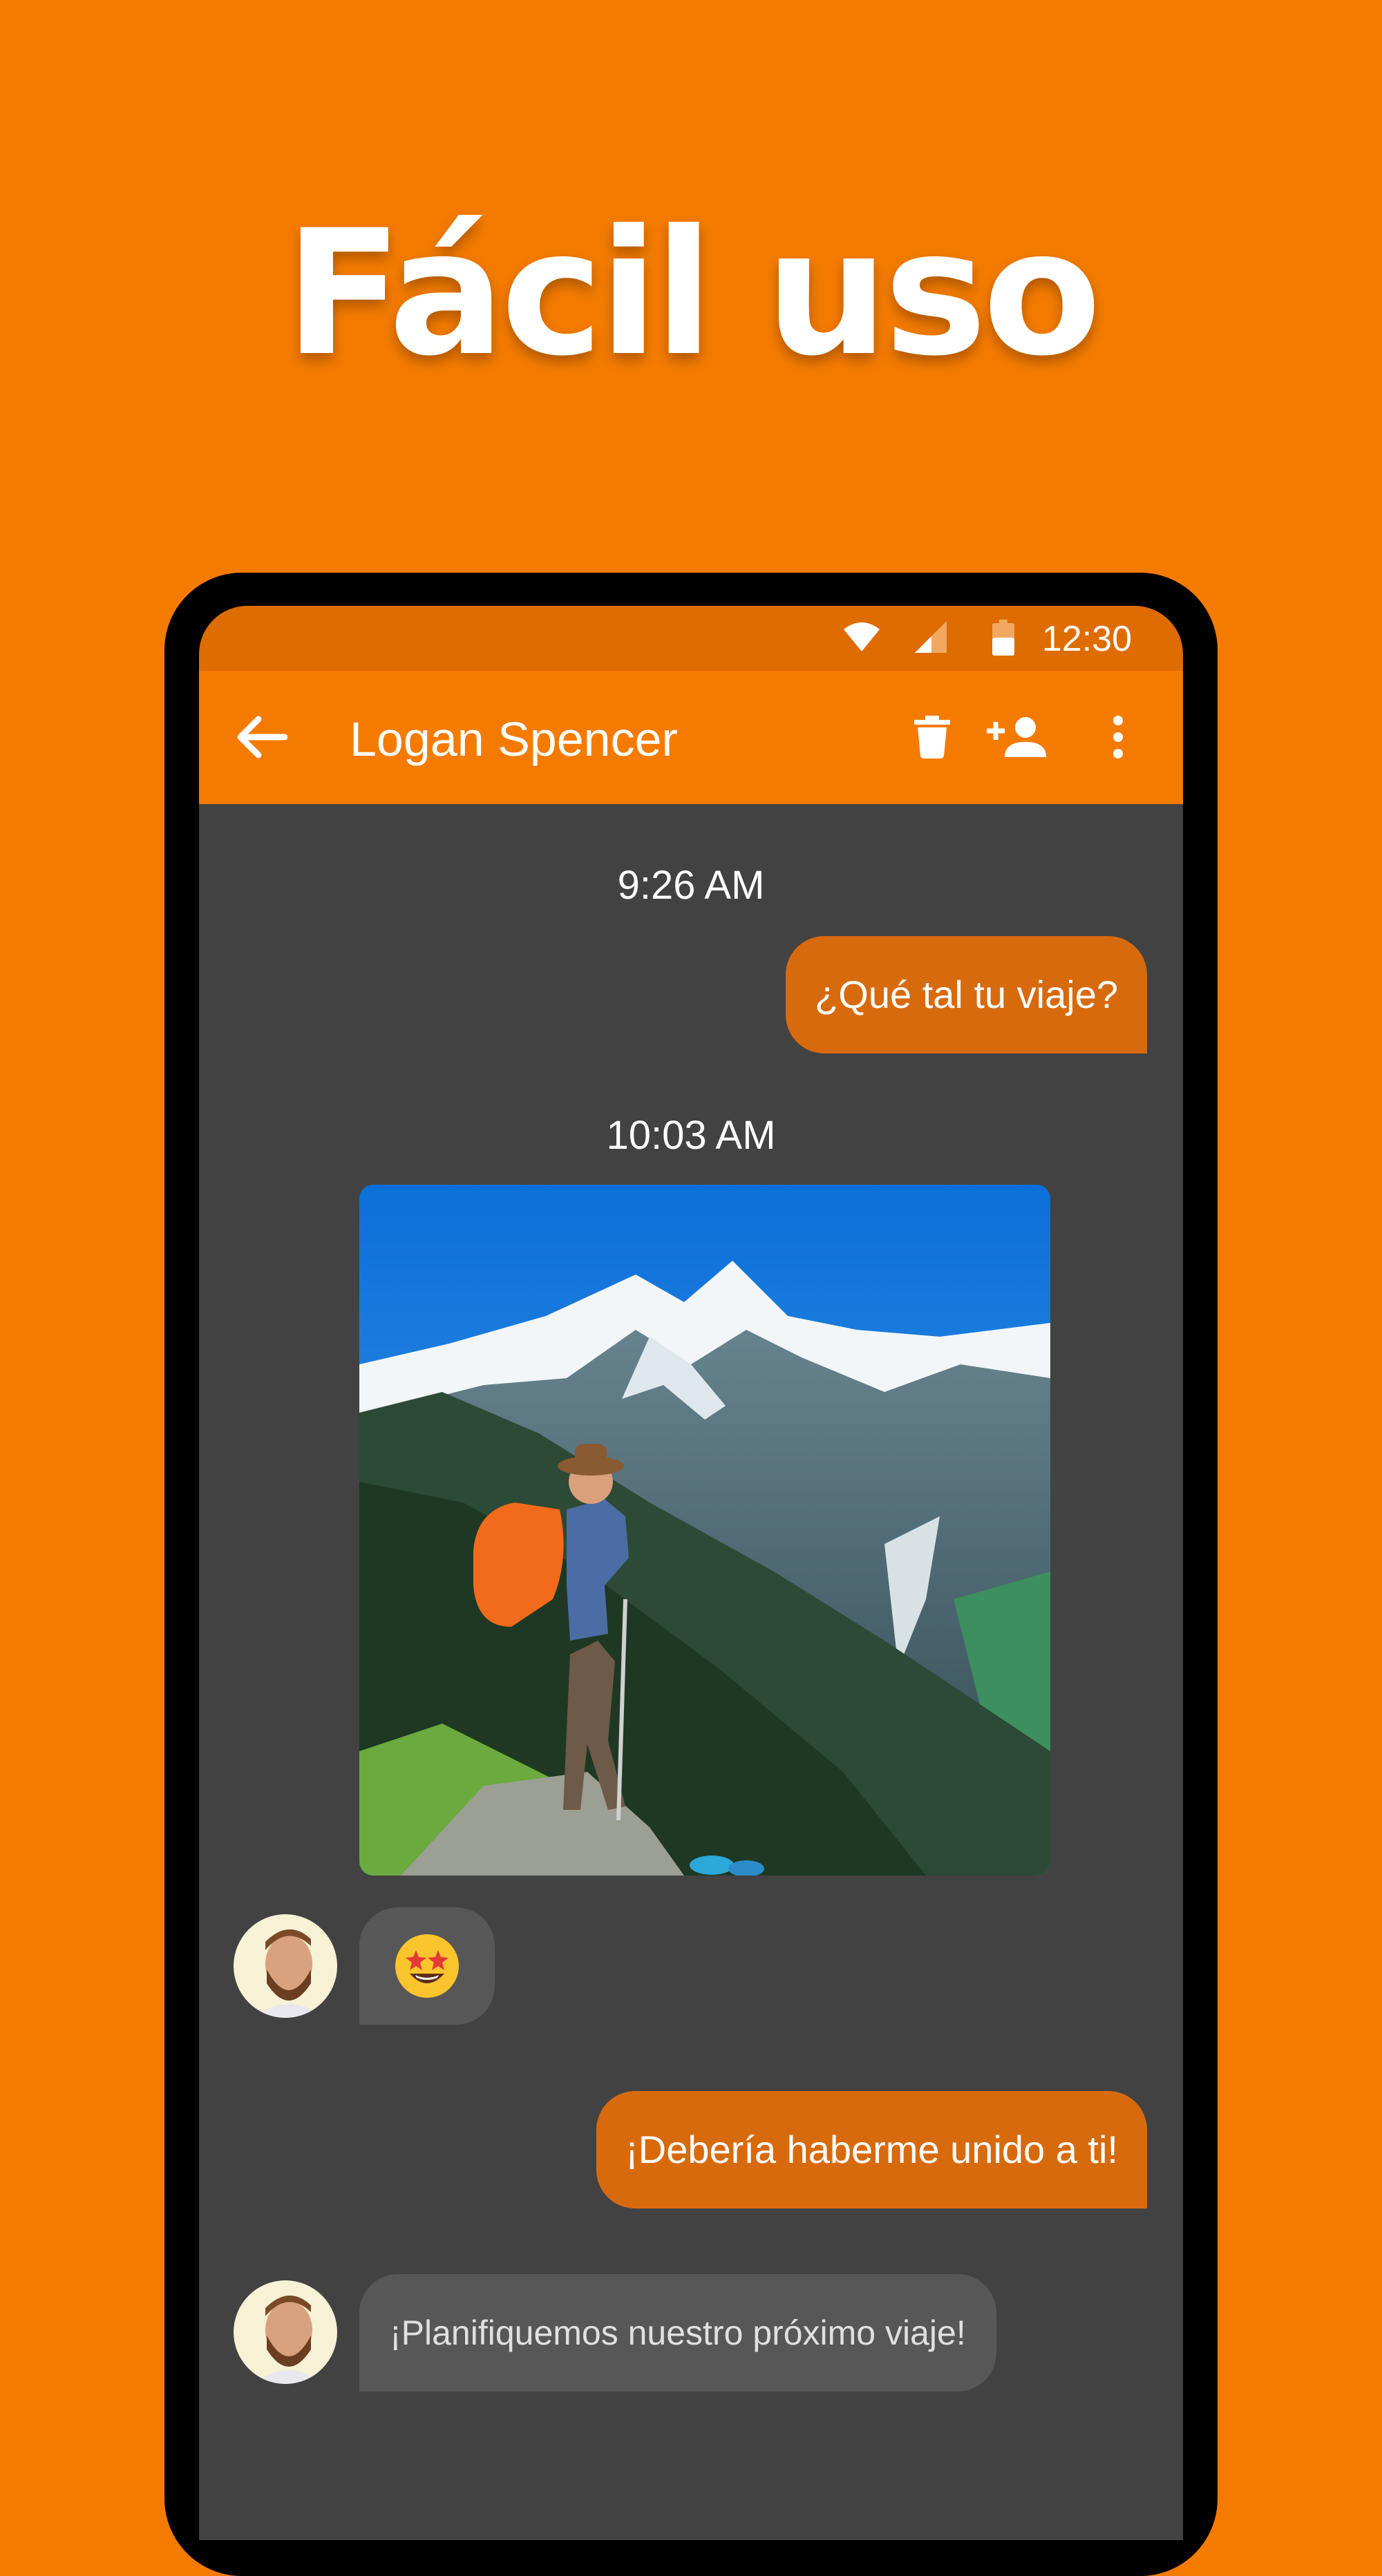 The height and width of the screenshot is (2576, 1382). I want to click on status-bar: 12:30, so click(691, 638).